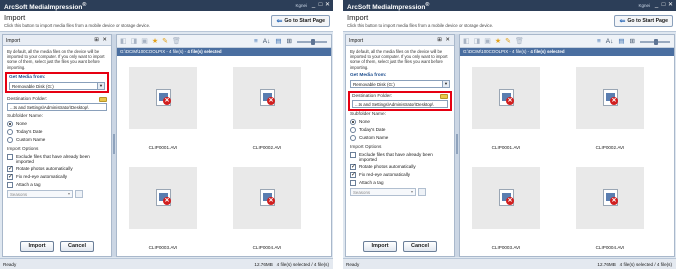 The width and height of the screenshot is (677, 269). Describe the element at coordinates (372, 130) in the screenshot. I see `radio-label: Today's Date` at that location.